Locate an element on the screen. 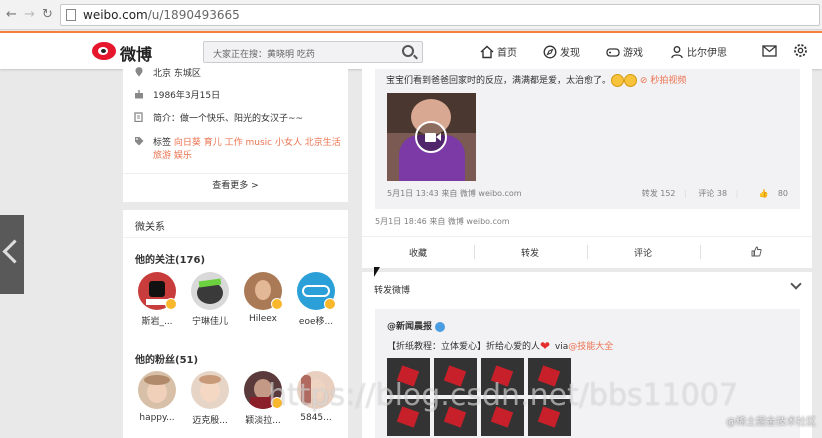 This screenshot has width=822, height=438. tags-label: 标签 is located at coordinates (162, 143).